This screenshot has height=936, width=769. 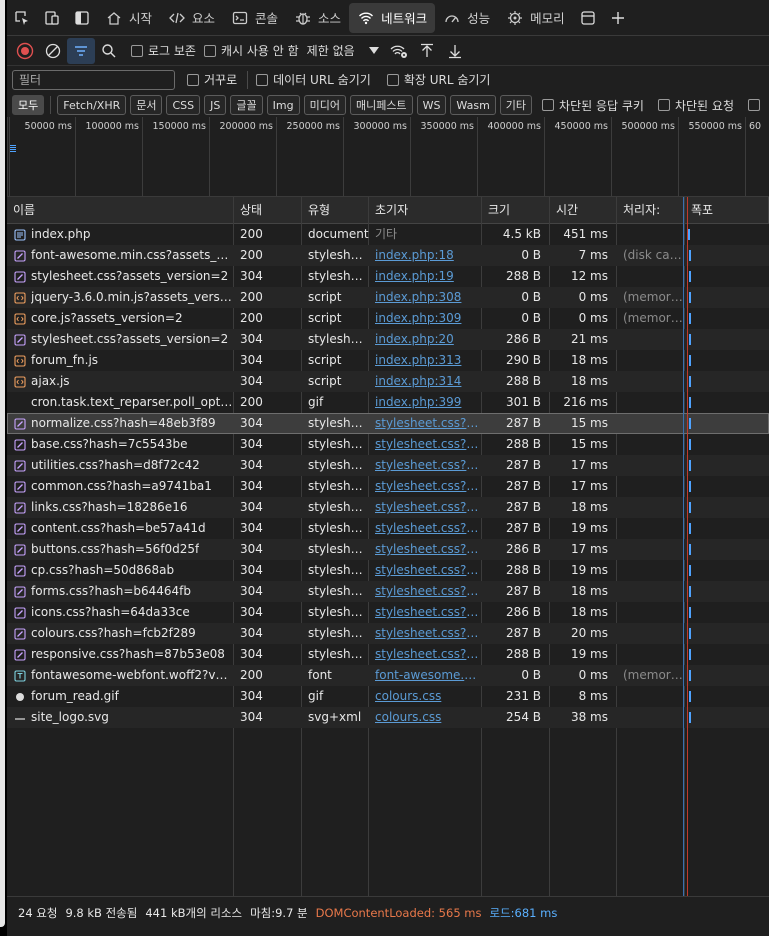 I want to click on clear-icon, so click(x=53, y=51).